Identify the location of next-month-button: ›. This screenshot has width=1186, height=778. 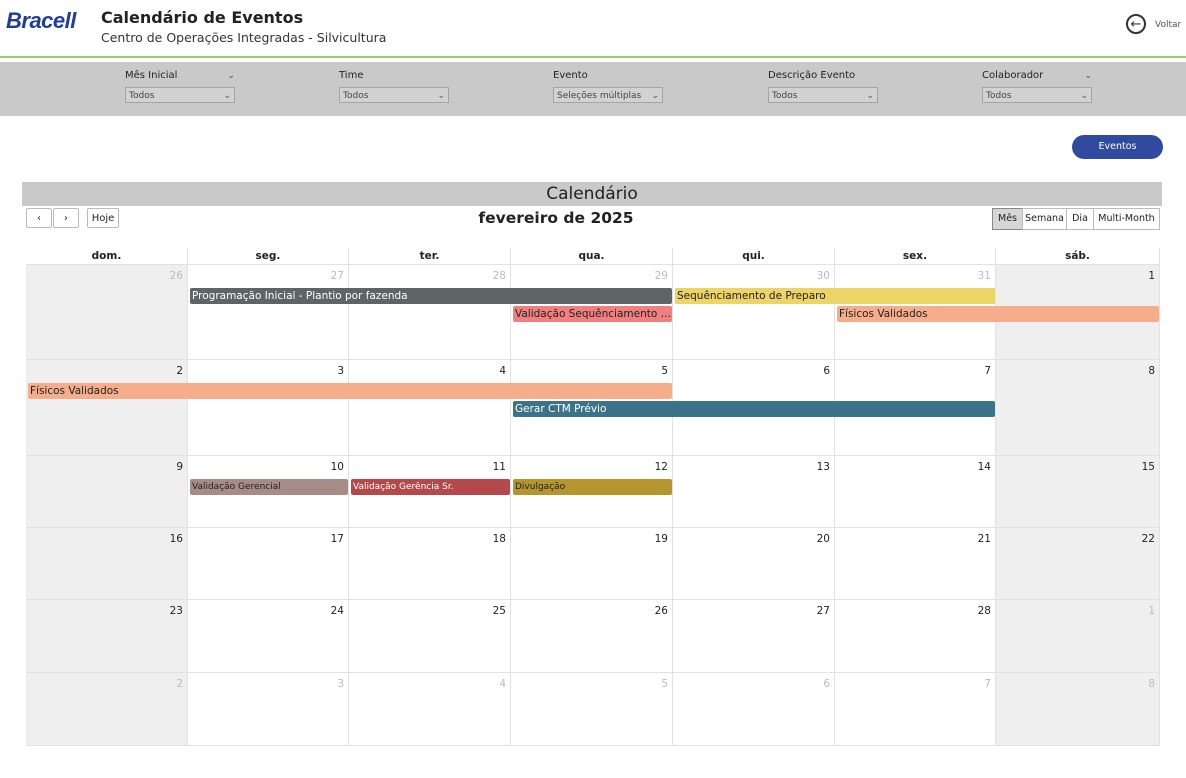
(66, 218).